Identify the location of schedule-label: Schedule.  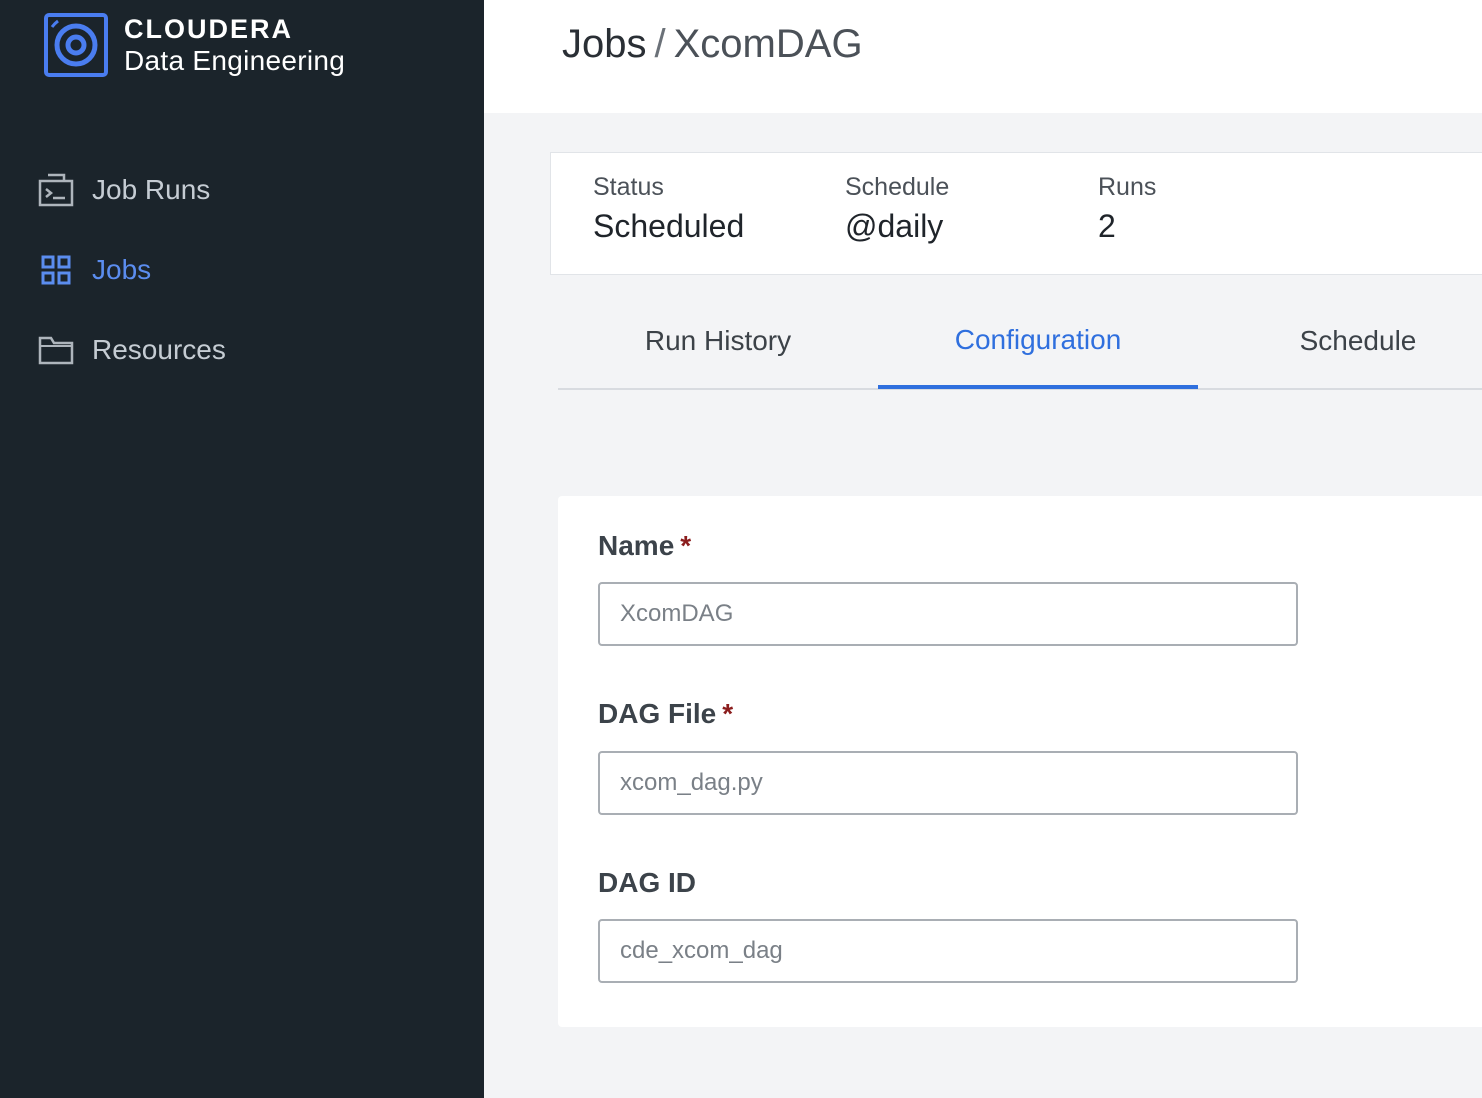
(897, 187).